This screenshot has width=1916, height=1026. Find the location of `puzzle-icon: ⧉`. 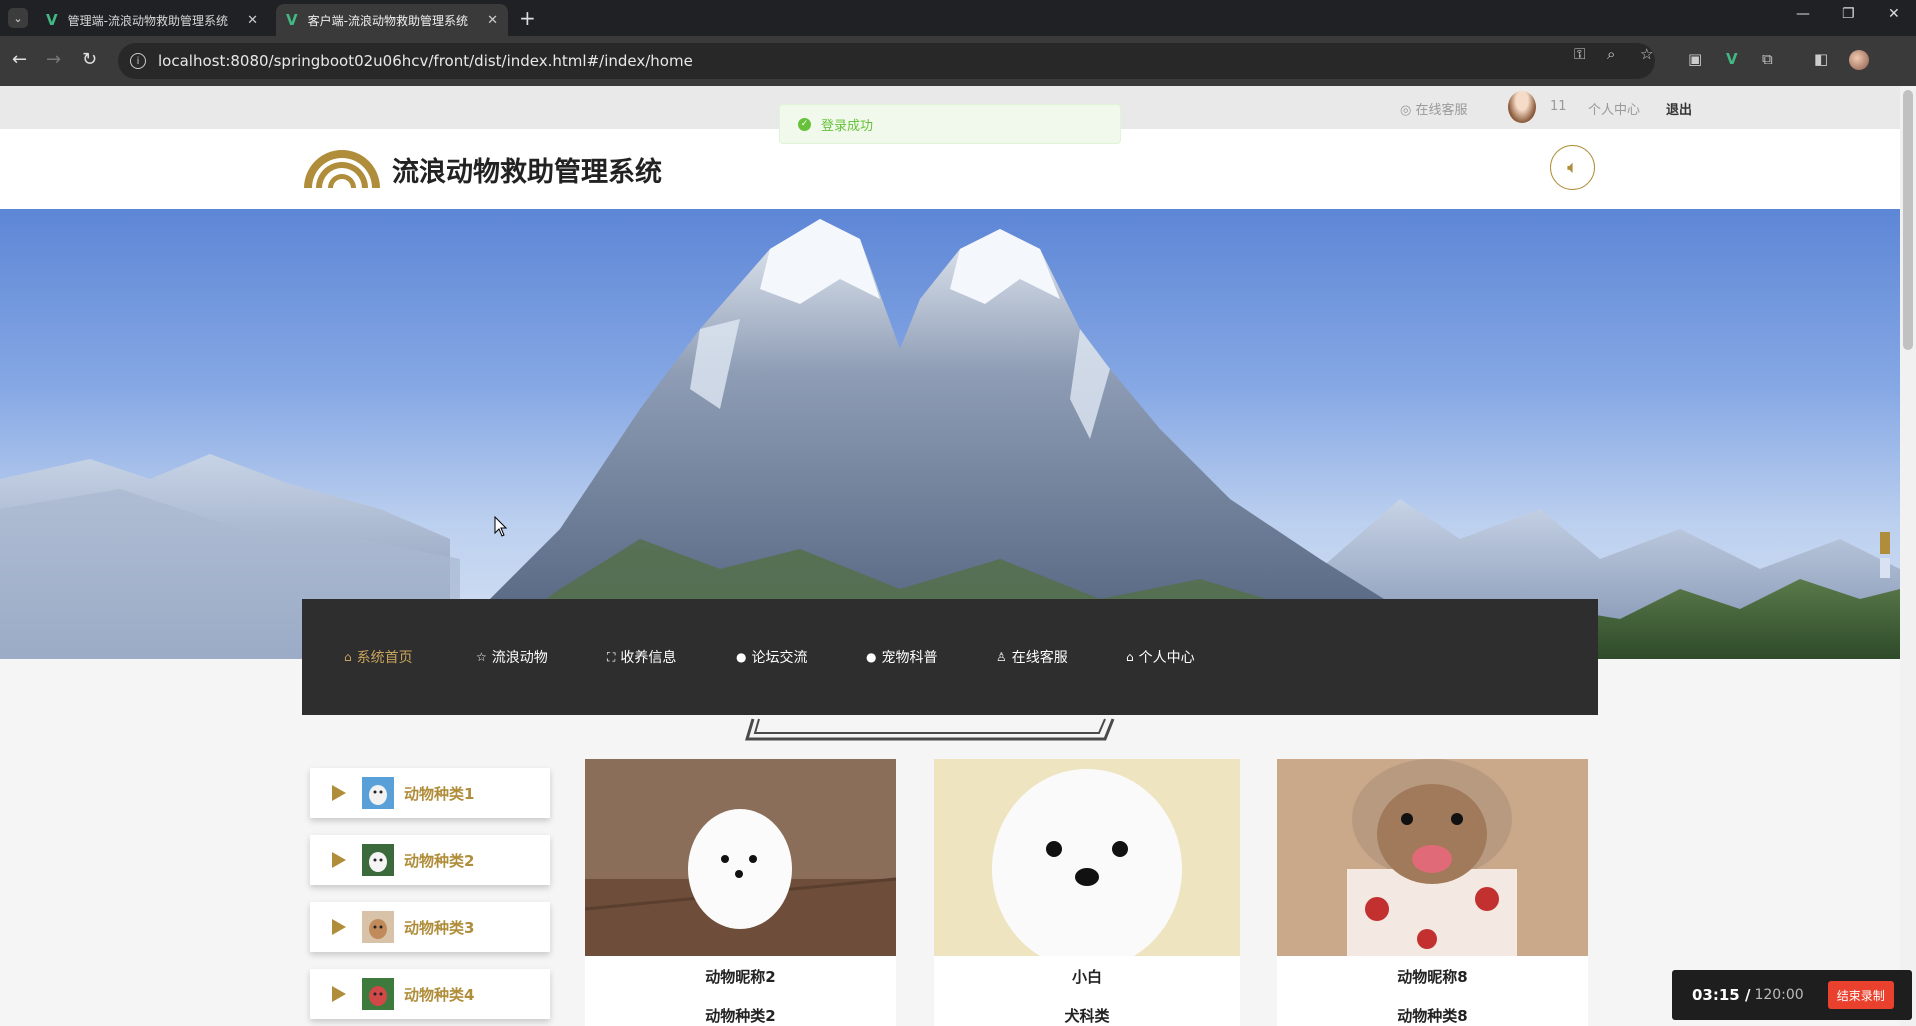

puzzle-icon: ⧉ is located at coordinates (1767, 59).